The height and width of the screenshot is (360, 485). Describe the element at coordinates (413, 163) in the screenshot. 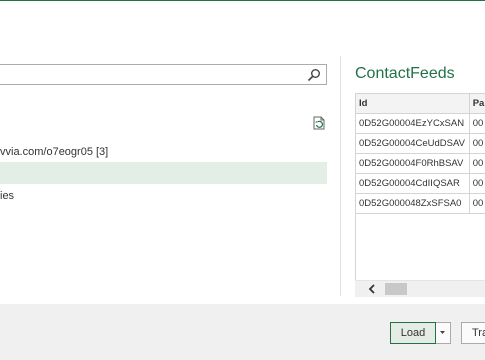

I see `table-cell: 0D52G00004F0RhBSAV` at that location.